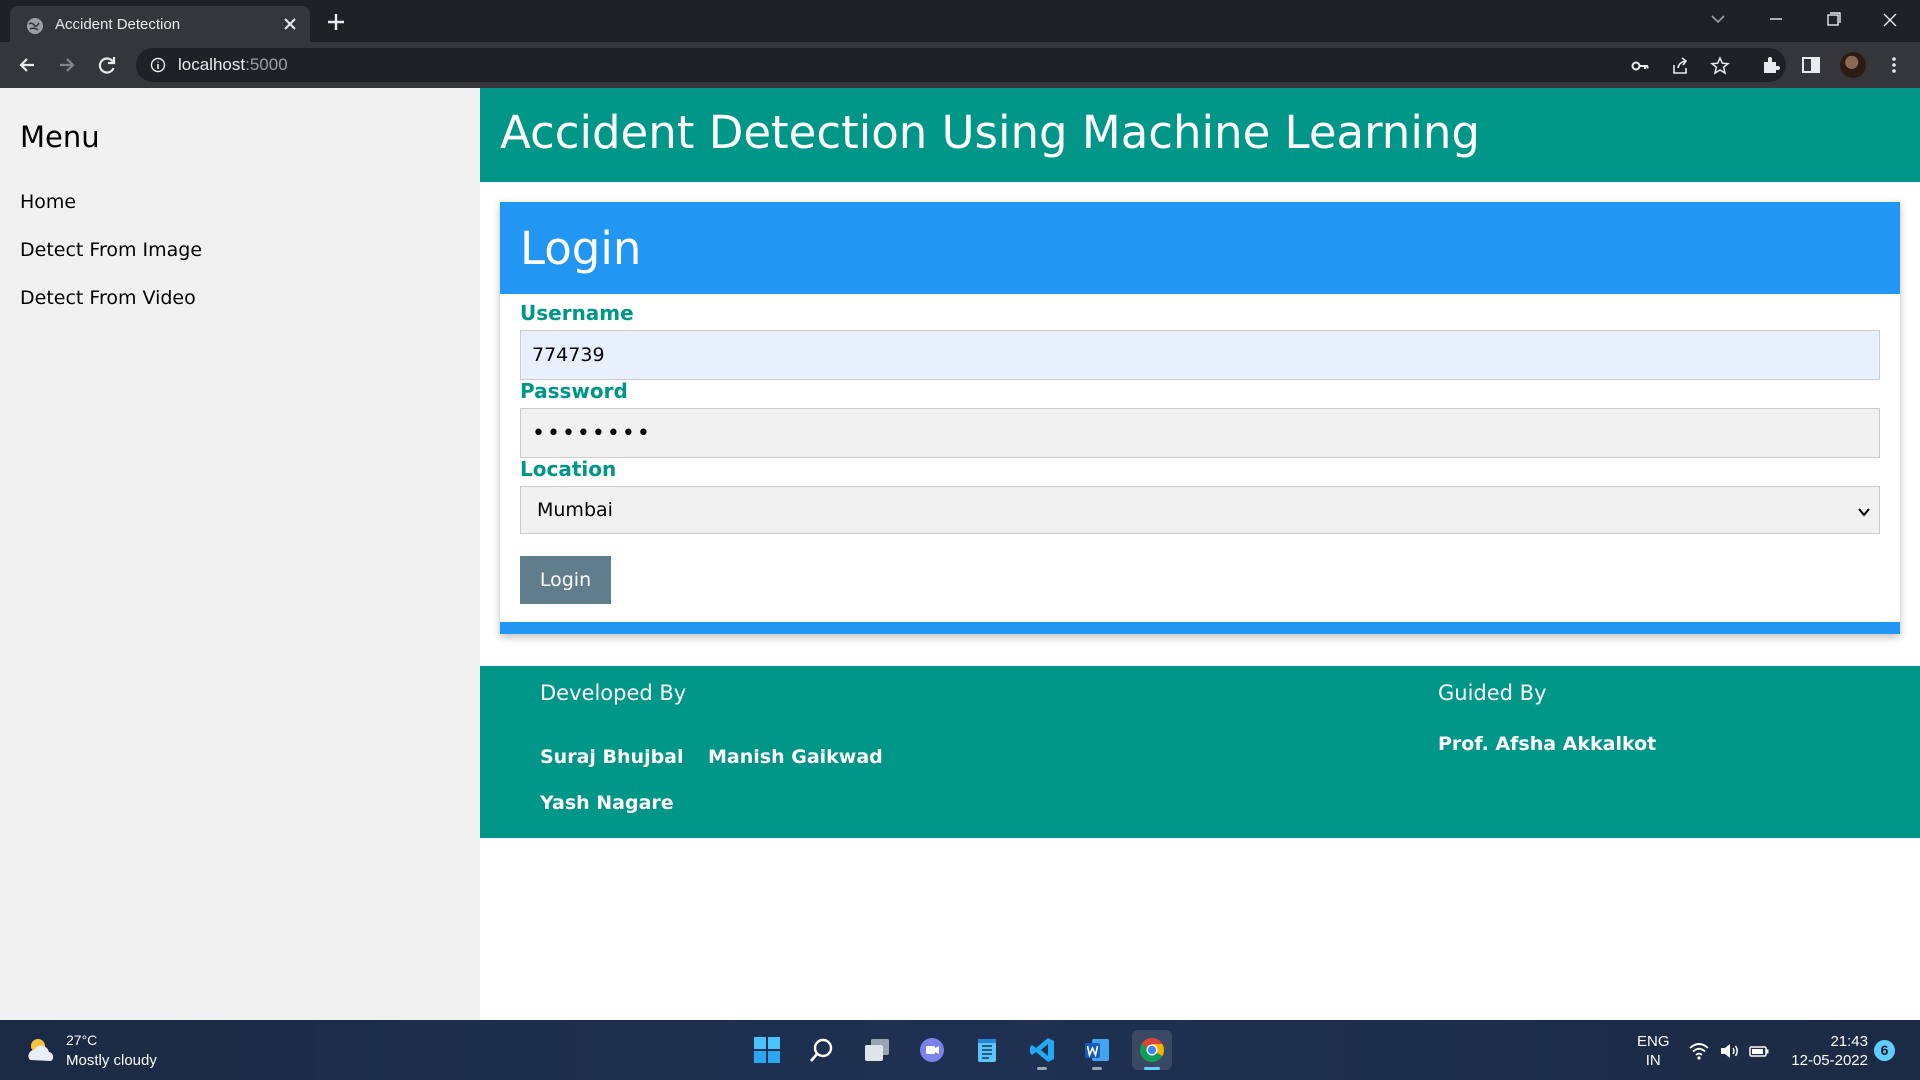  I want to click on back-icon, so click(27, 65).